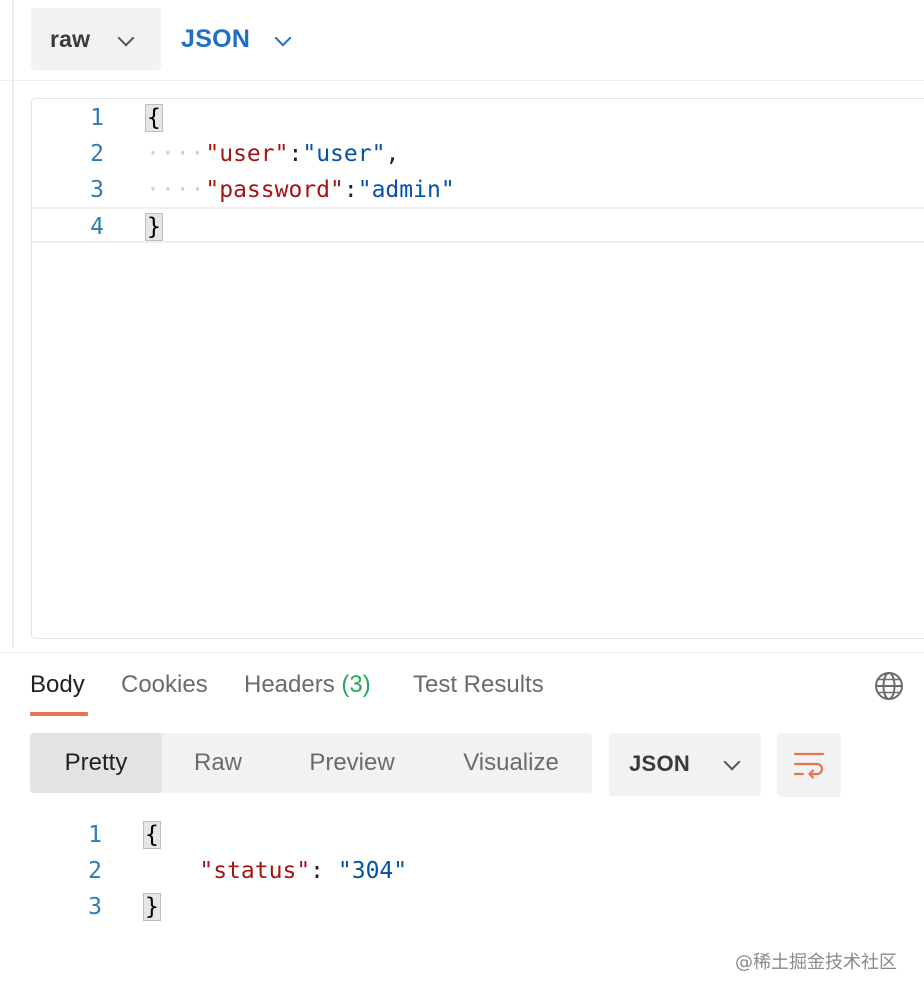  Describe the element at coordinates (478, 685) in the screenshot. I see `tab-test-results: Test Results` at that location.